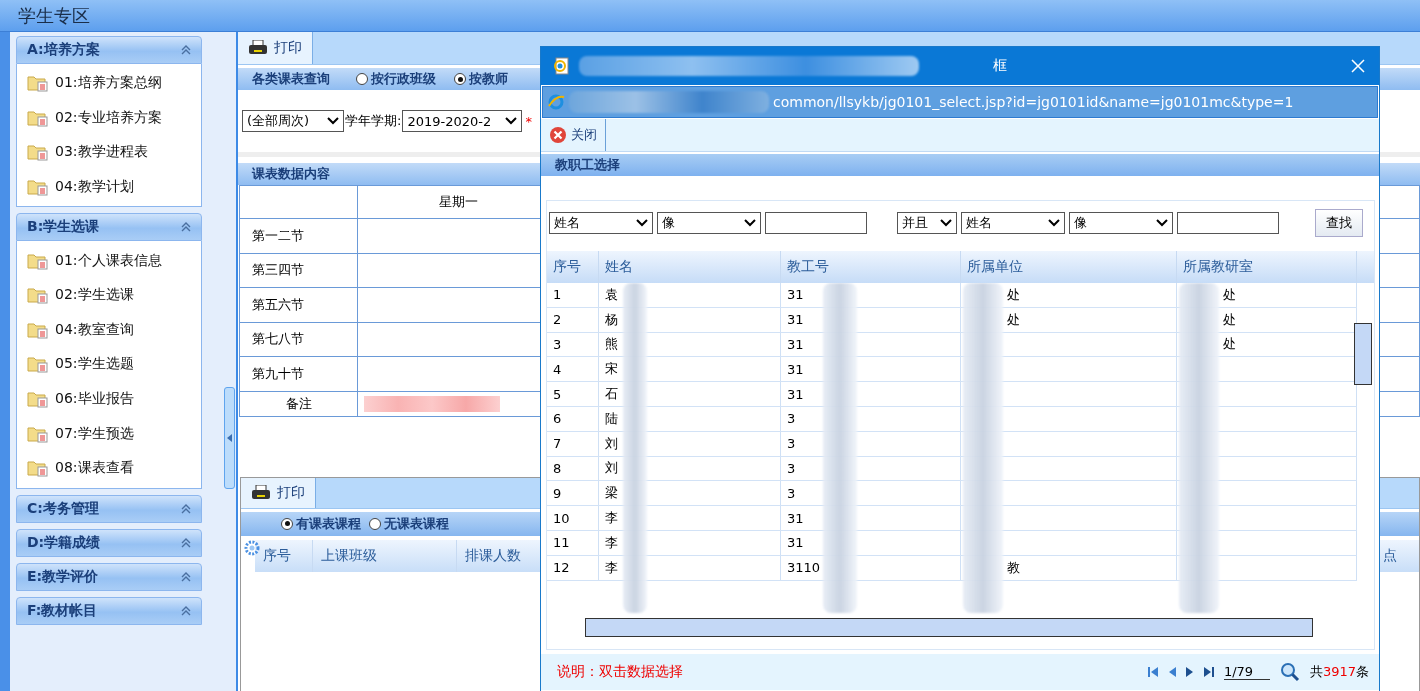 This screenshot has height=691, width=1420. I want to click on radio-label: 按行政班级, so click(403, 79).